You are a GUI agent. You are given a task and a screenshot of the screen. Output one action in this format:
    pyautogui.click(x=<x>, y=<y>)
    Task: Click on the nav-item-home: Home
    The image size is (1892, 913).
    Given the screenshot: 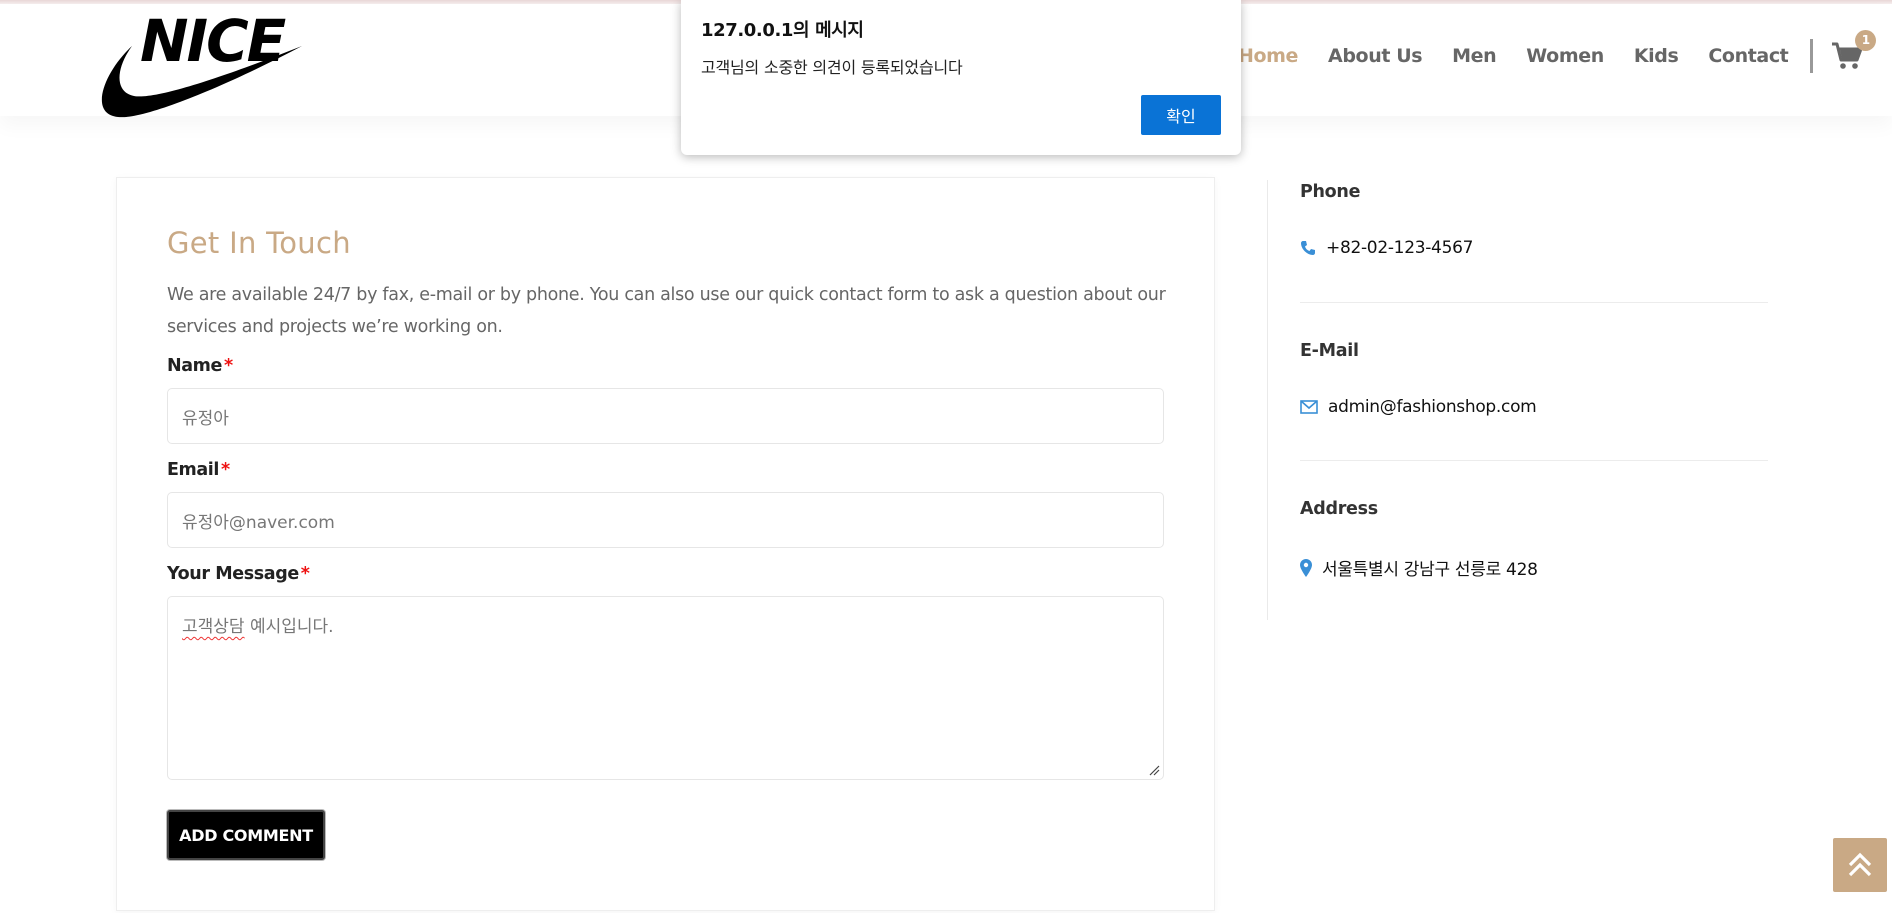 What is the action you would take?
    pyautogui.click(x=1268, y=56)
    